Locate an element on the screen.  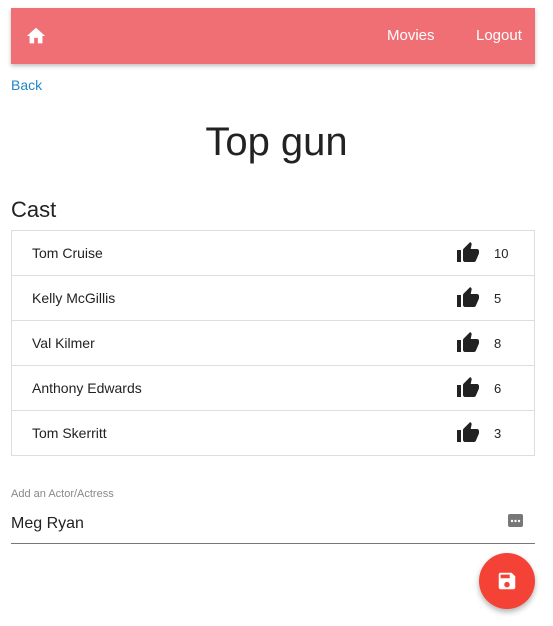
nav-link-movies: Movies is located at coordinates (411, 35).